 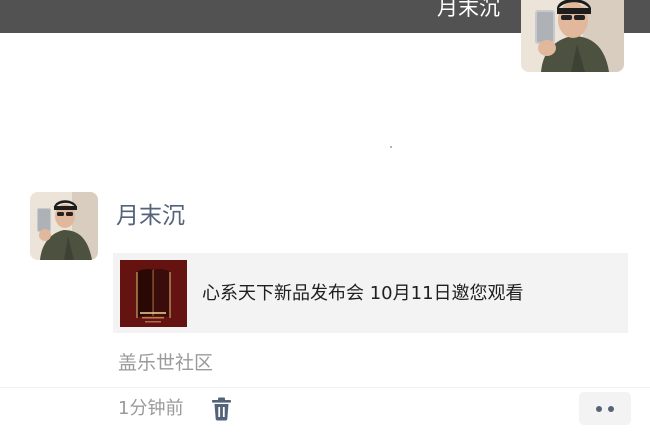 I want to click on post-author-avatar, so click(x=64, y=226).